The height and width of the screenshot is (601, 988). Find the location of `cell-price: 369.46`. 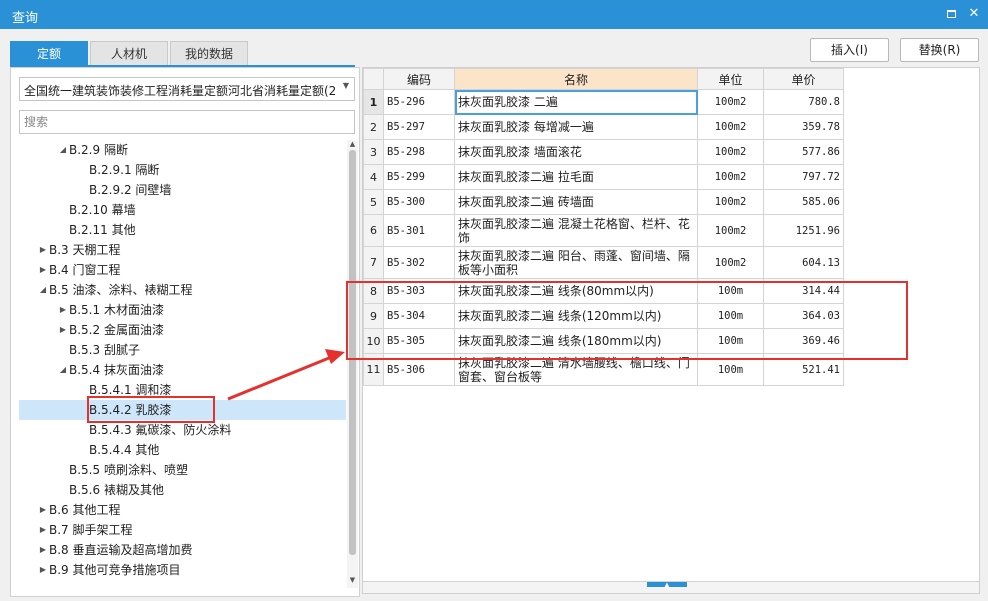

cell-price: 369.46 is located at coordinates (803, 341).